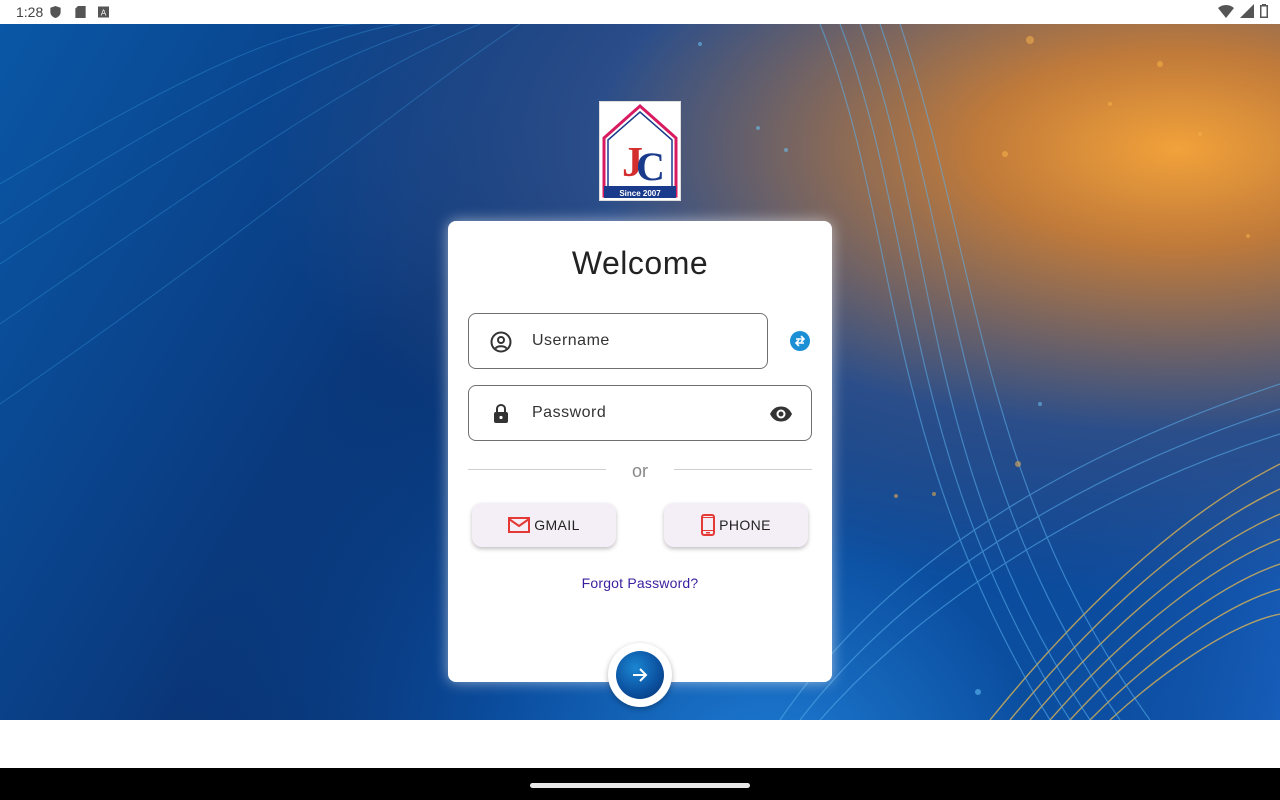  Describe the element at coordinates (743, 469) in the screenshot. I see `divider-right` at that location.